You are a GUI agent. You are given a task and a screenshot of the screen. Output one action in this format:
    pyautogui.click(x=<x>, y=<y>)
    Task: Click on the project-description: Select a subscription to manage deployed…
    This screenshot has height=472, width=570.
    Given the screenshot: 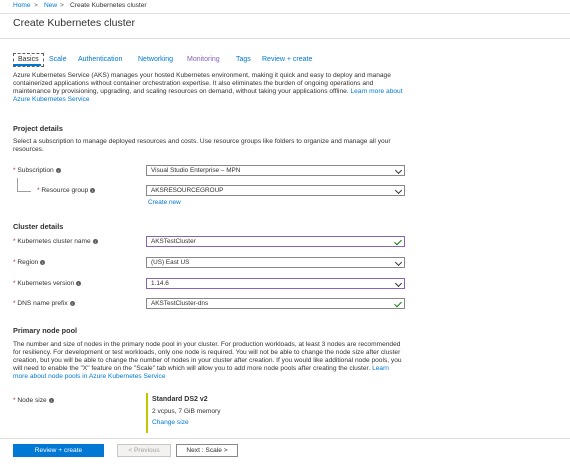 What is the action you would take?
    pyautogui.click(x=202, y=145)
    